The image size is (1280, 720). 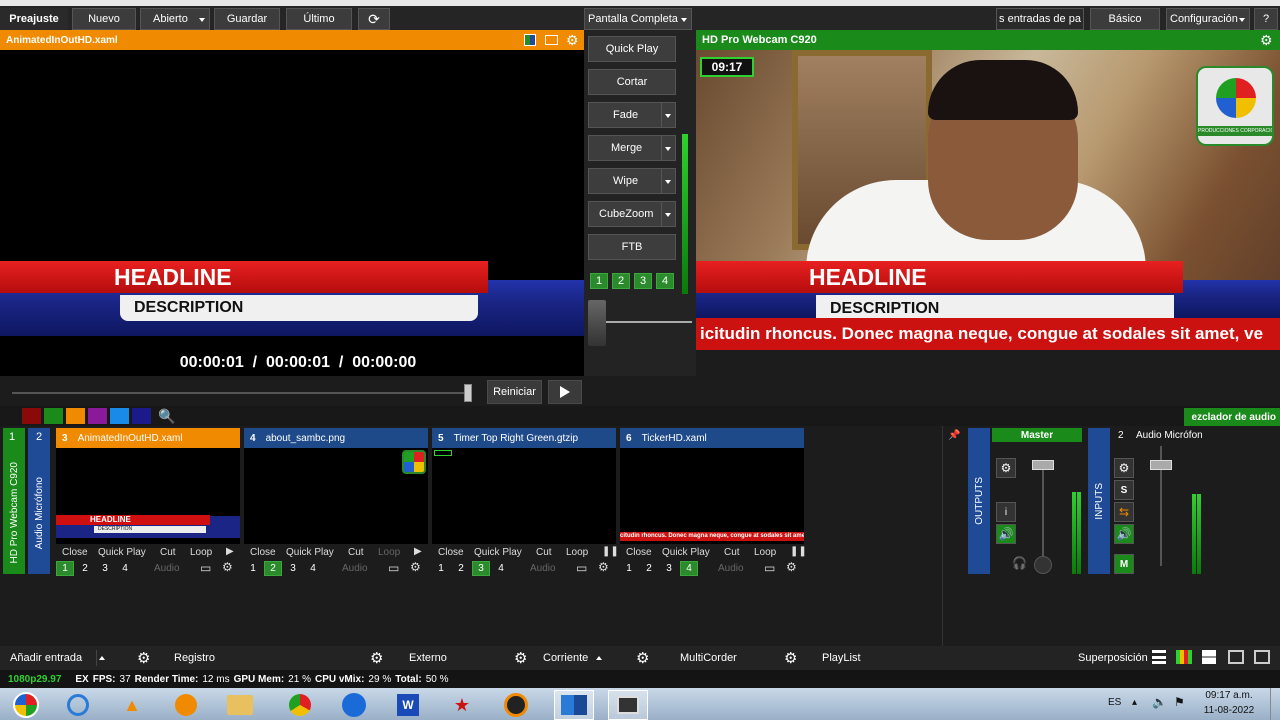 What do you see at coordinates (336, 496) in the screenshot?
I see `input-4-thumbnail` at bounding box center [336, 496].